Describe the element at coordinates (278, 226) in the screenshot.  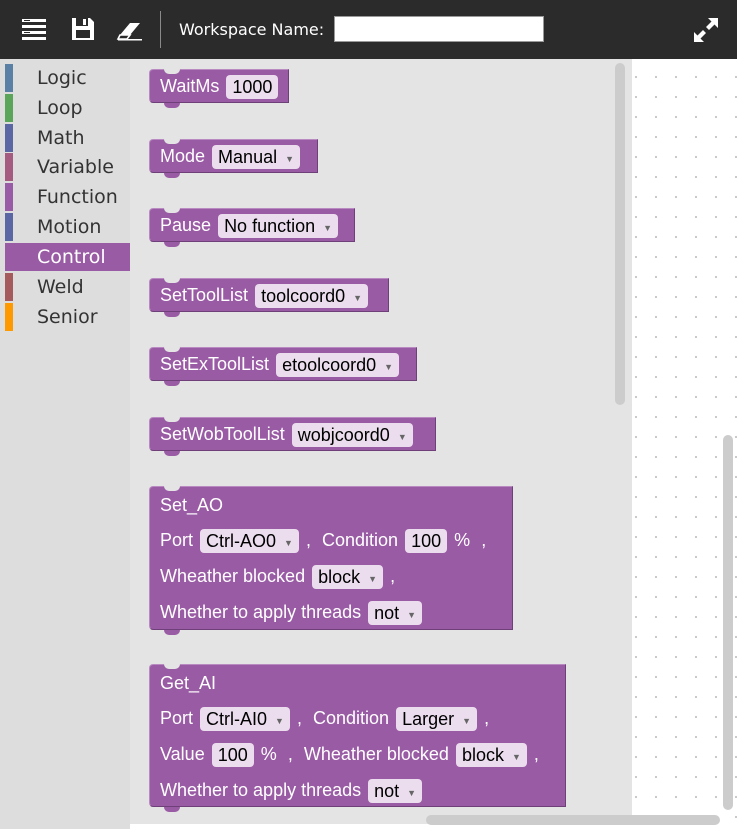
I see `pause-dropdown: No function ▼` at that location.